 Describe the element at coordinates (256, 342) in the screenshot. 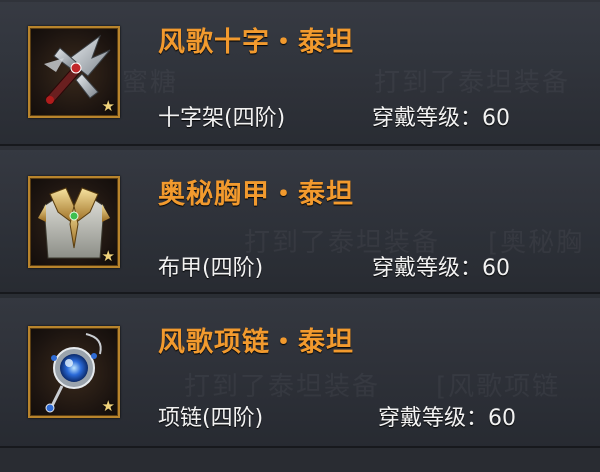

I see `item-name: 风歌项链・泰坦` at that location.